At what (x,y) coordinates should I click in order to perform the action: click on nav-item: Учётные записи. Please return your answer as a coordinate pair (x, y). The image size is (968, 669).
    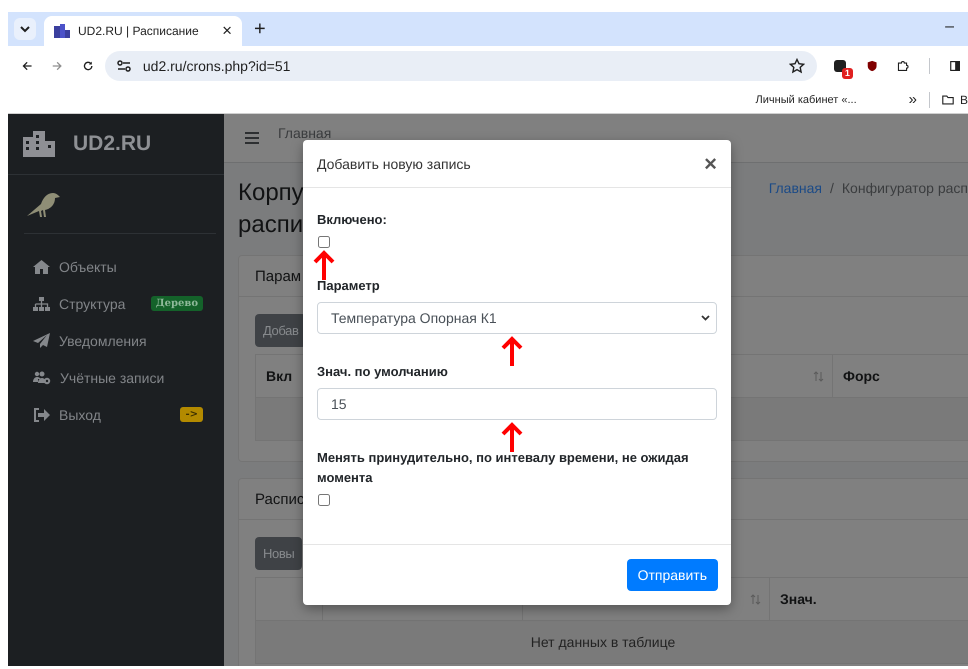
    Looking at the image, I should click on (116, 377).